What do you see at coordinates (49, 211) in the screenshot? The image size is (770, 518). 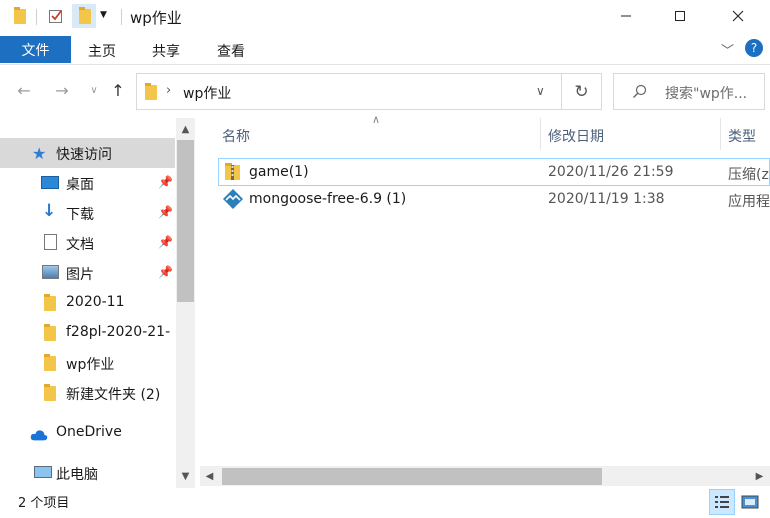 I see `download-icon: ↓` at bounding box center [49, 211].